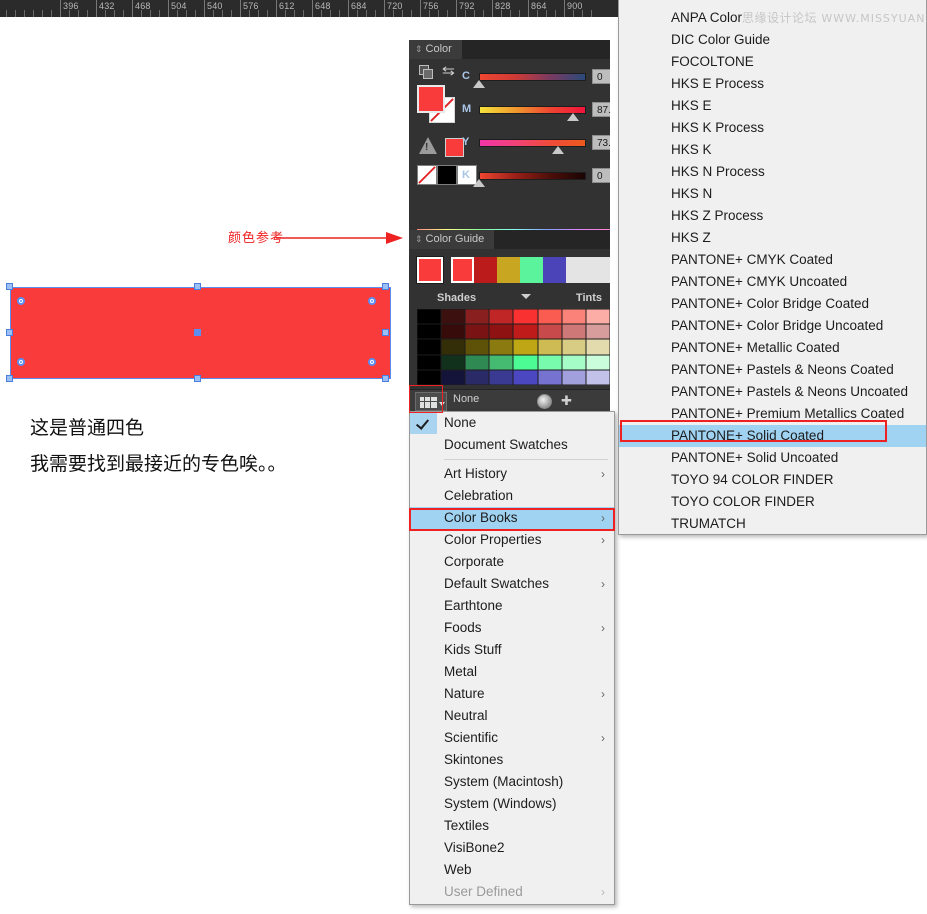 This screenshot has width=927, height=914. I want to click on submenu-item-pantone-color-bridge-uncoated: PANTONE+ Color Bridge Uncoated, so click(772, 326).